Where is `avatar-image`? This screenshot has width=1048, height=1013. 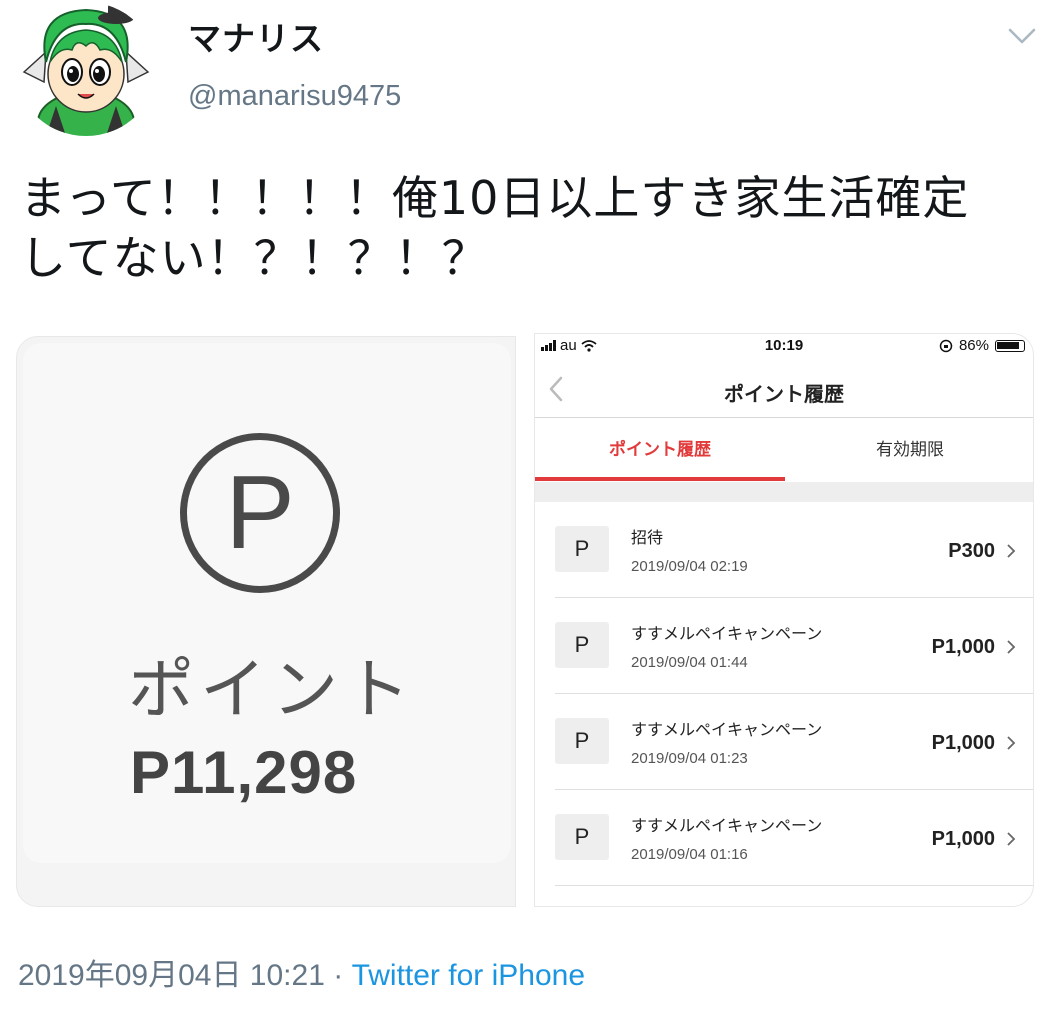 avatar-image is located at coordinates (86, 69).